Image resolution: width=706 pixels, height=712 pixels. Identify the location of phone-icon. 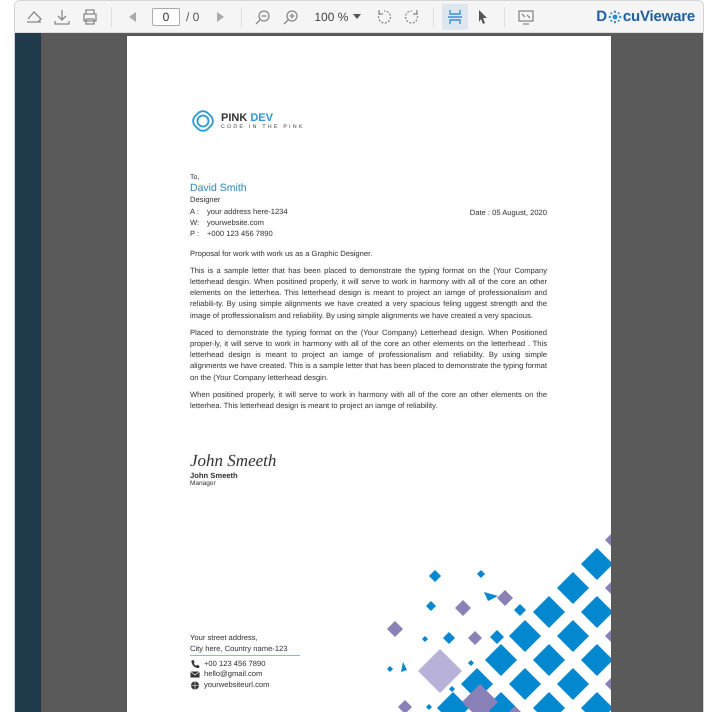
(195, 663).